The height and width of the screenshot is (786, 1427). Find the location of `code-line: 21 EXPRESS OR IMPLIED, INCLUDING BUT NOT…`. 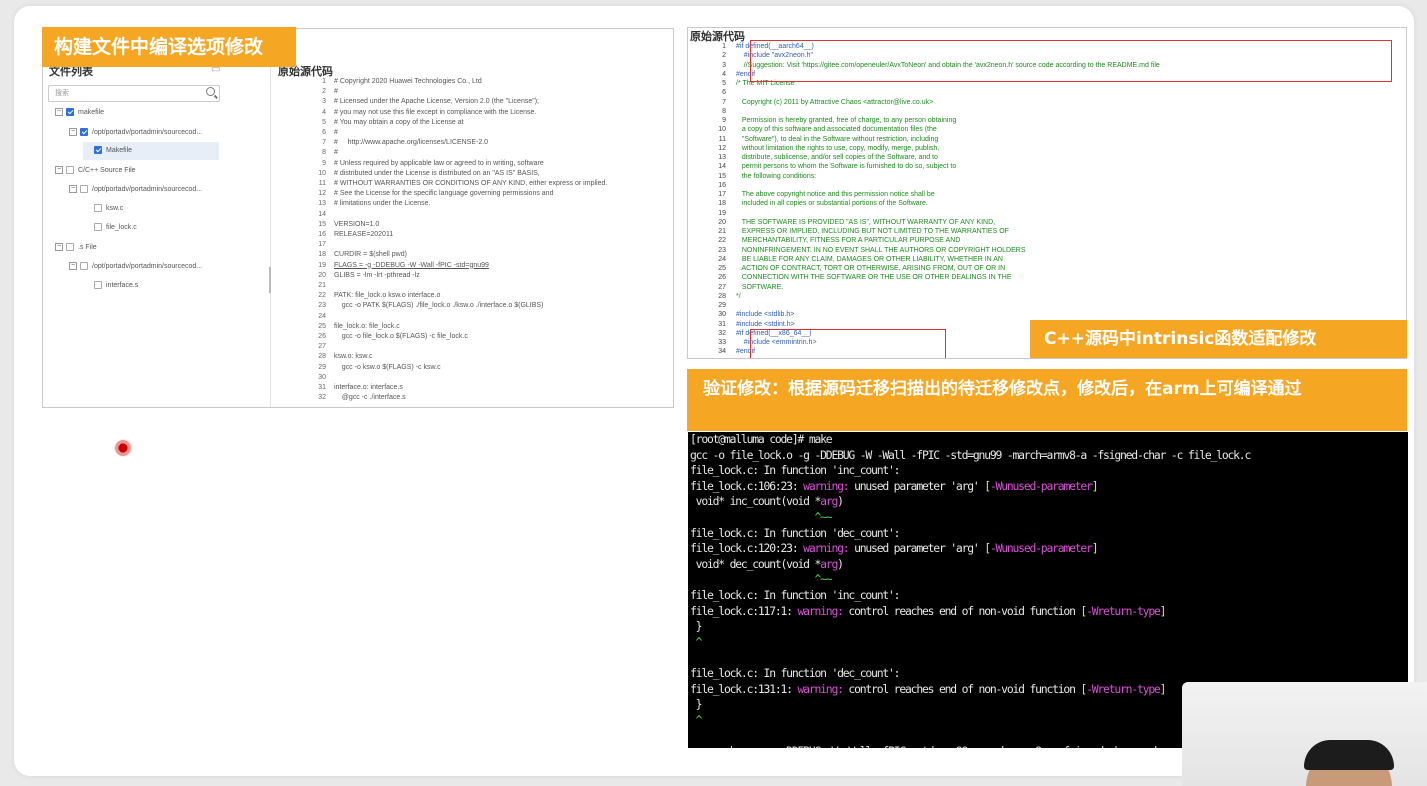

code-line: 21 EXPRESS OR IMPLIED, INCLUDING BUT NOT… is located at coordinates (848, 231).